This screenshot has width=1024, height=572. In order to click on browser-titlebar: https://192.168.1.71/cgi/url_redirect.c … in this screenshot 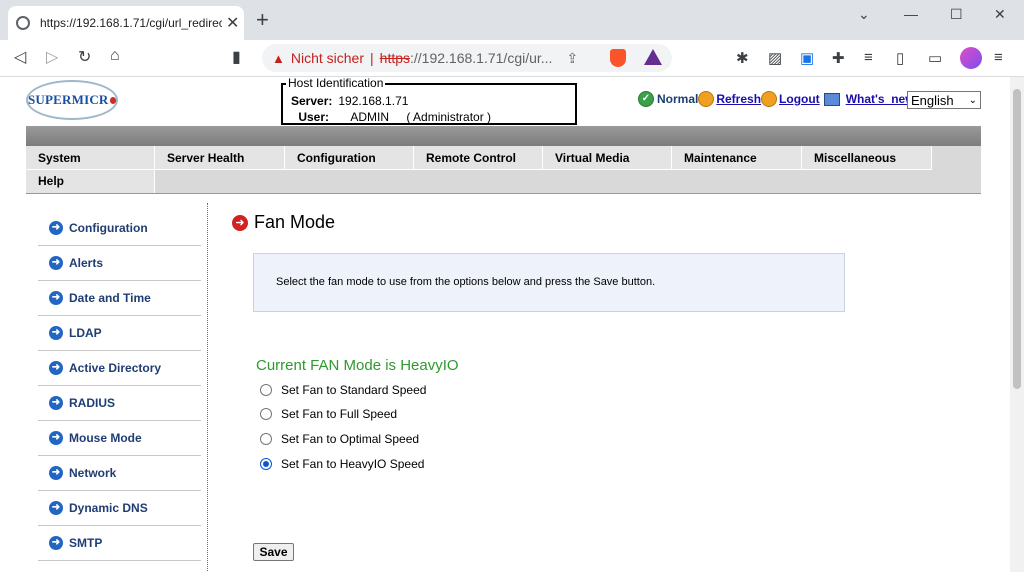, I will do `click(512, 20)`.